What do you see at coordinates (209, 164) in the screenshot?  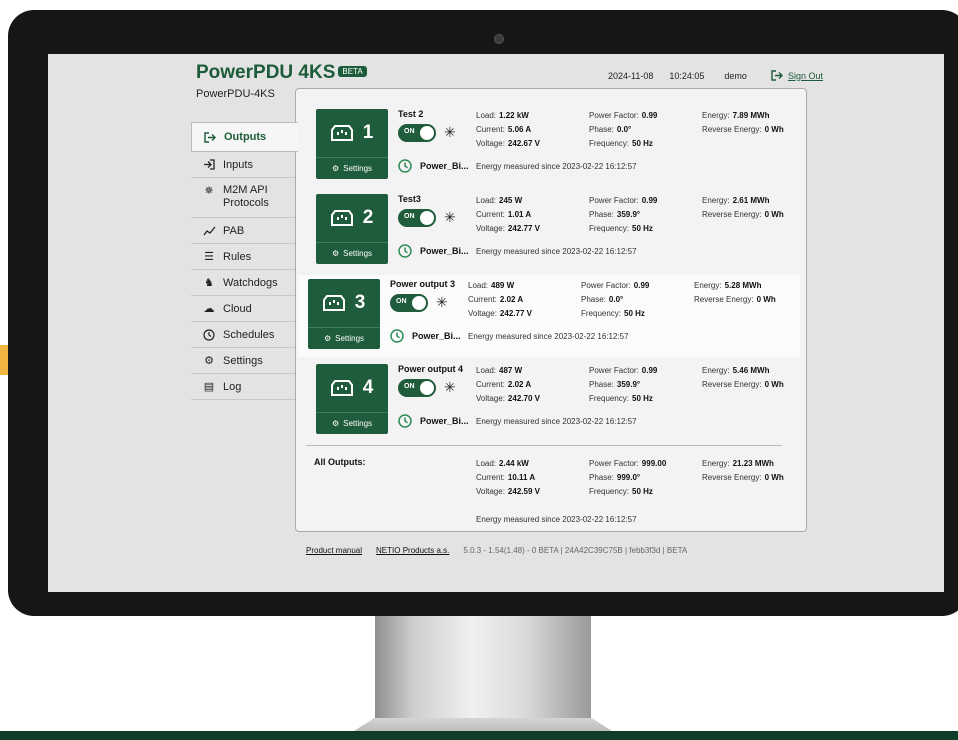 I see `arrow-in-box-icon` at bounding box center [209, 164].